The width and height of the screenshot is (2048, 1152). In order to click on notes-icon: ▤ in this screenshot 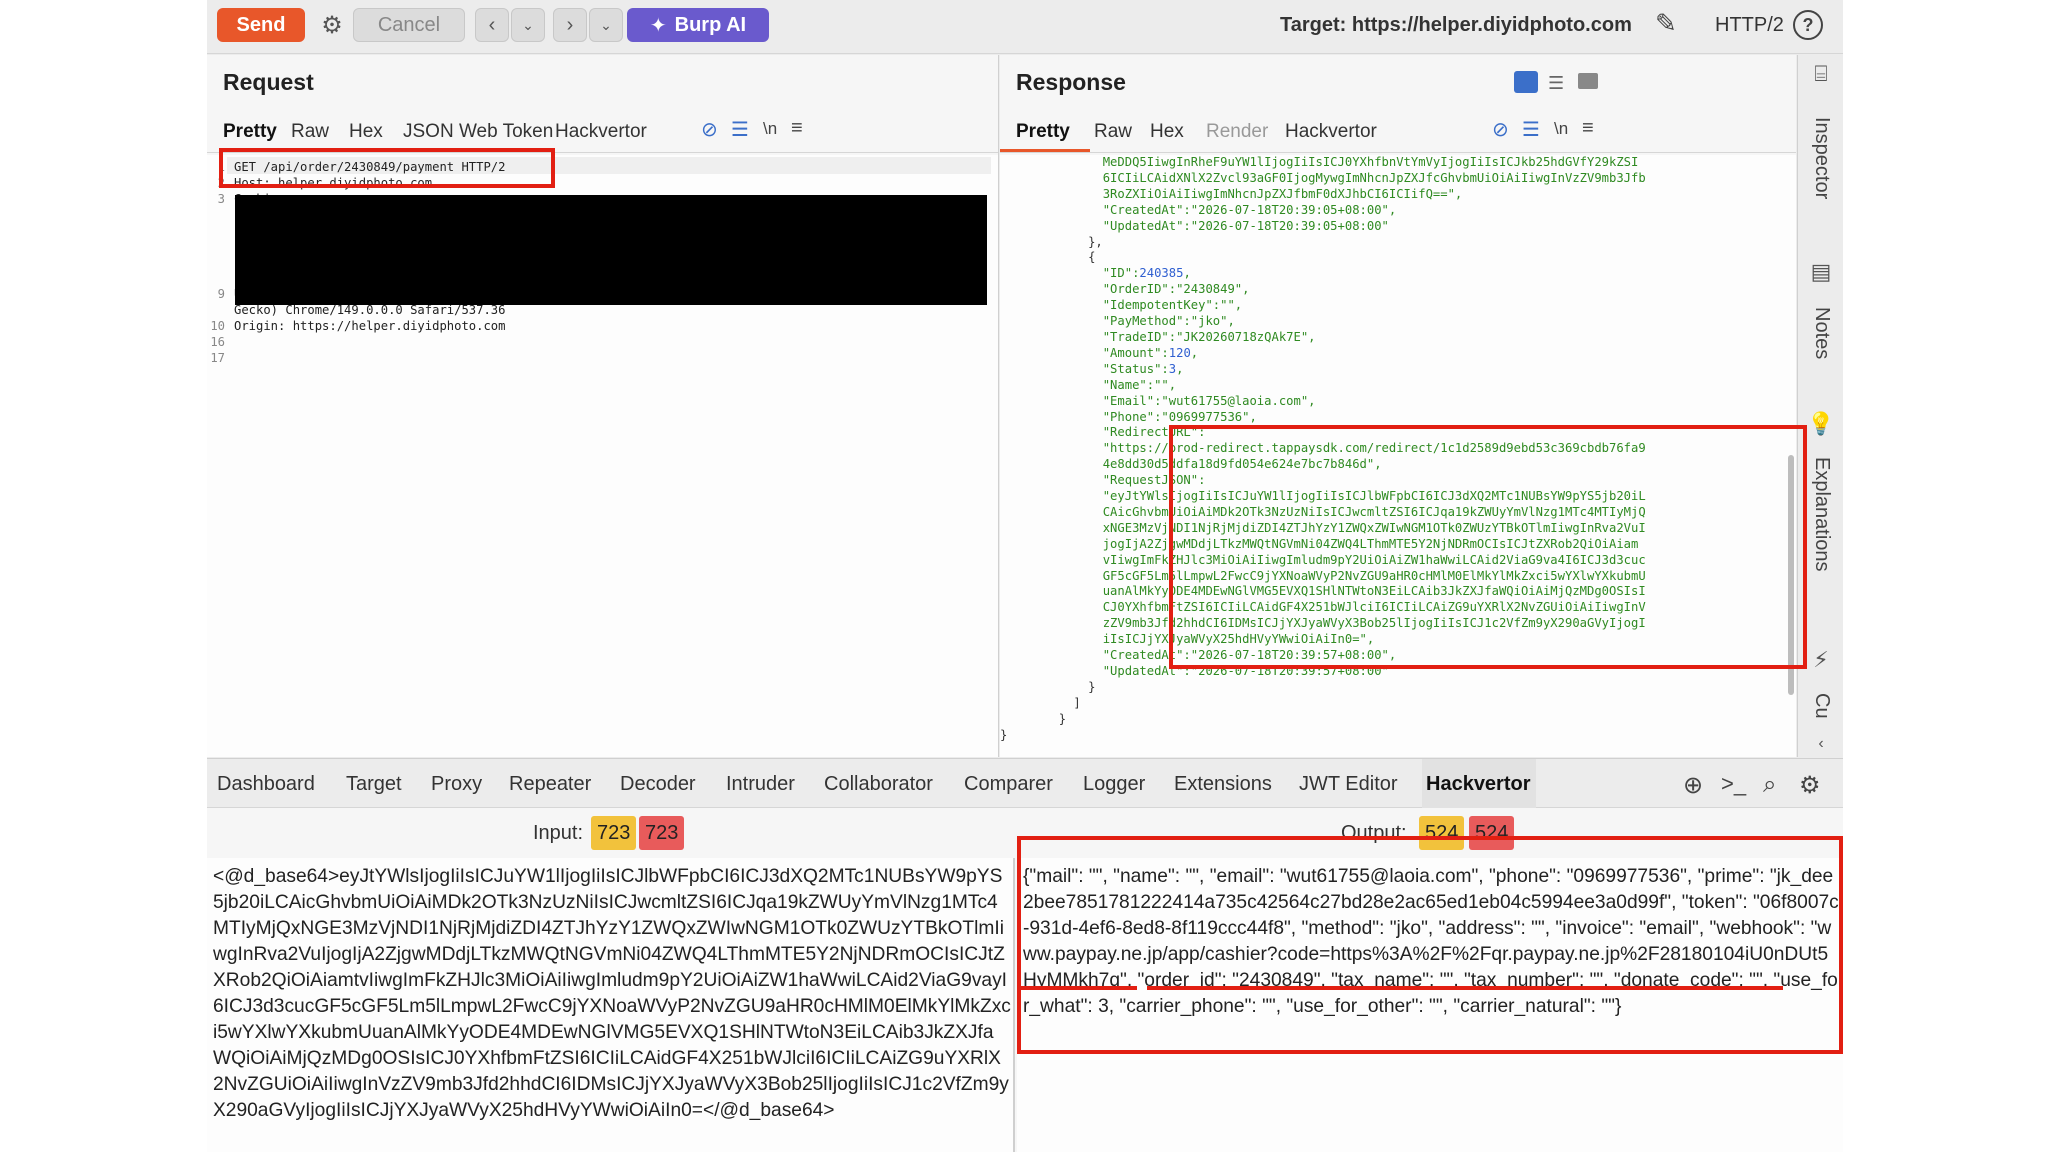, I will do `click(1821, 271)`.